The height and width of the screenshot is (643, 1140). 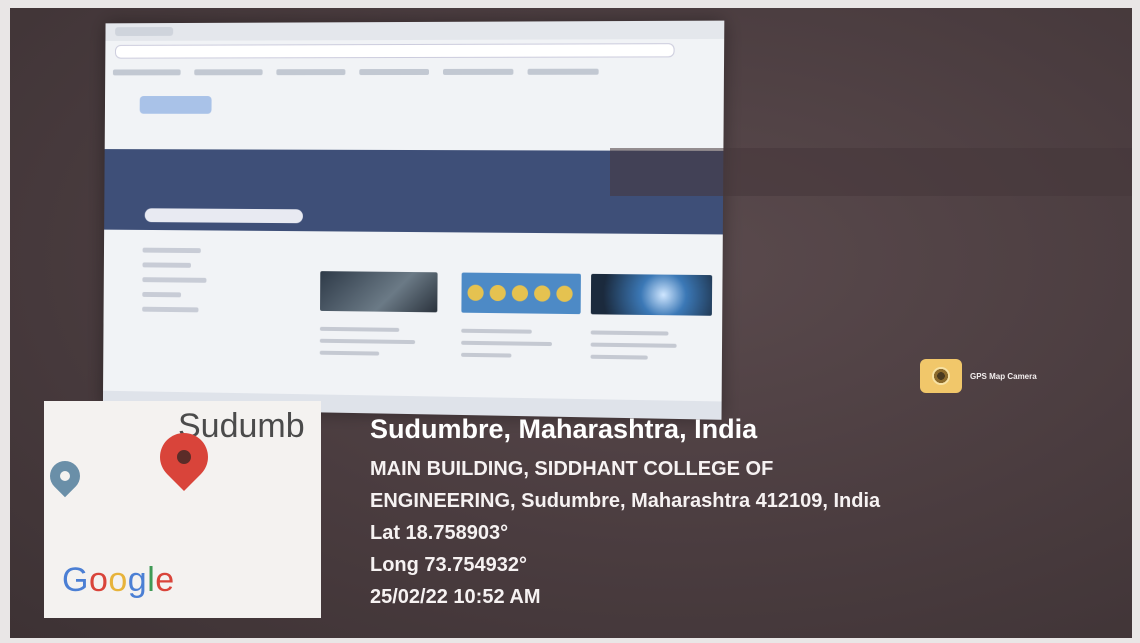 I want to click on shadow-band, so click(x=871, y=172).